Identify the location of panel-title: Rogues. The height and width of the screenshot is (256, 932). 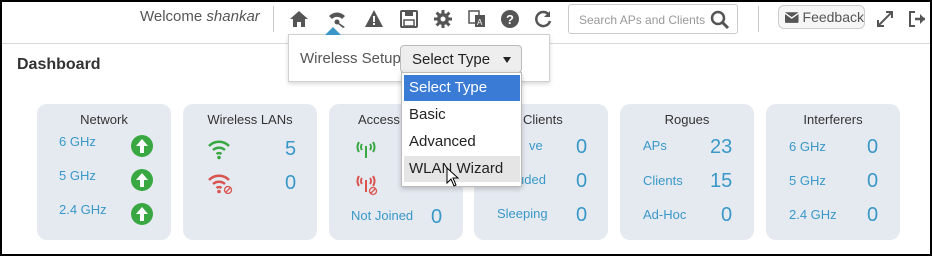
(687, 119).